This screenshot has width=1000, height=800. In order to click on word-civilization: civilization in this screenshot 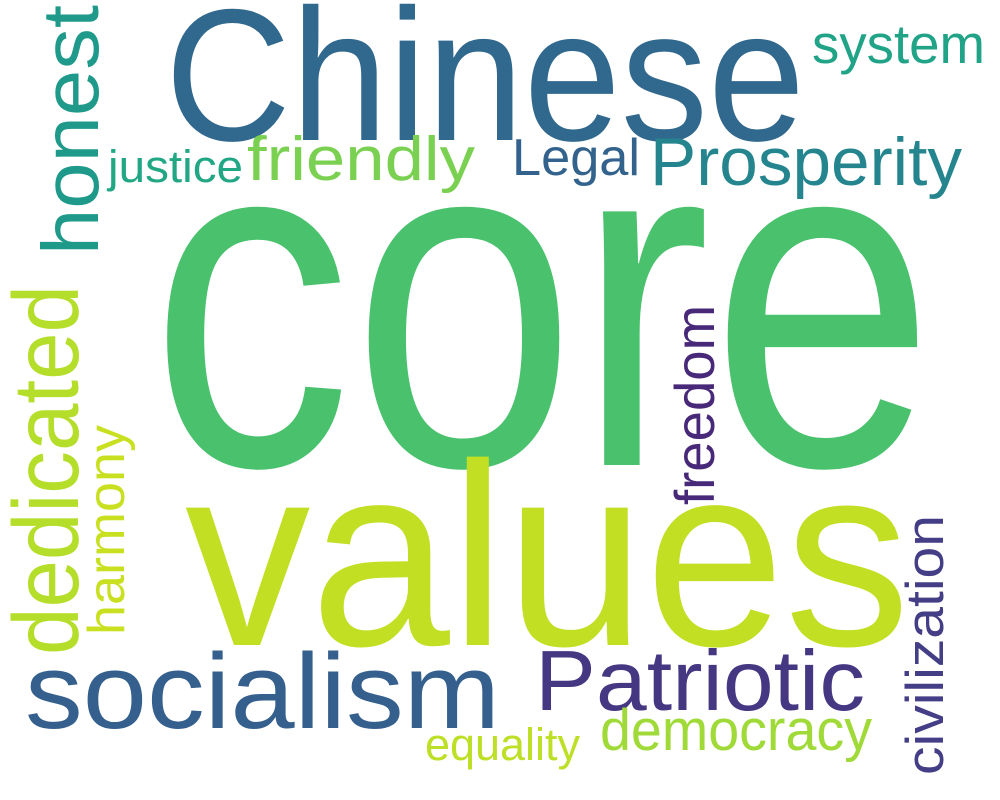, I will do `click(925, 645)`.